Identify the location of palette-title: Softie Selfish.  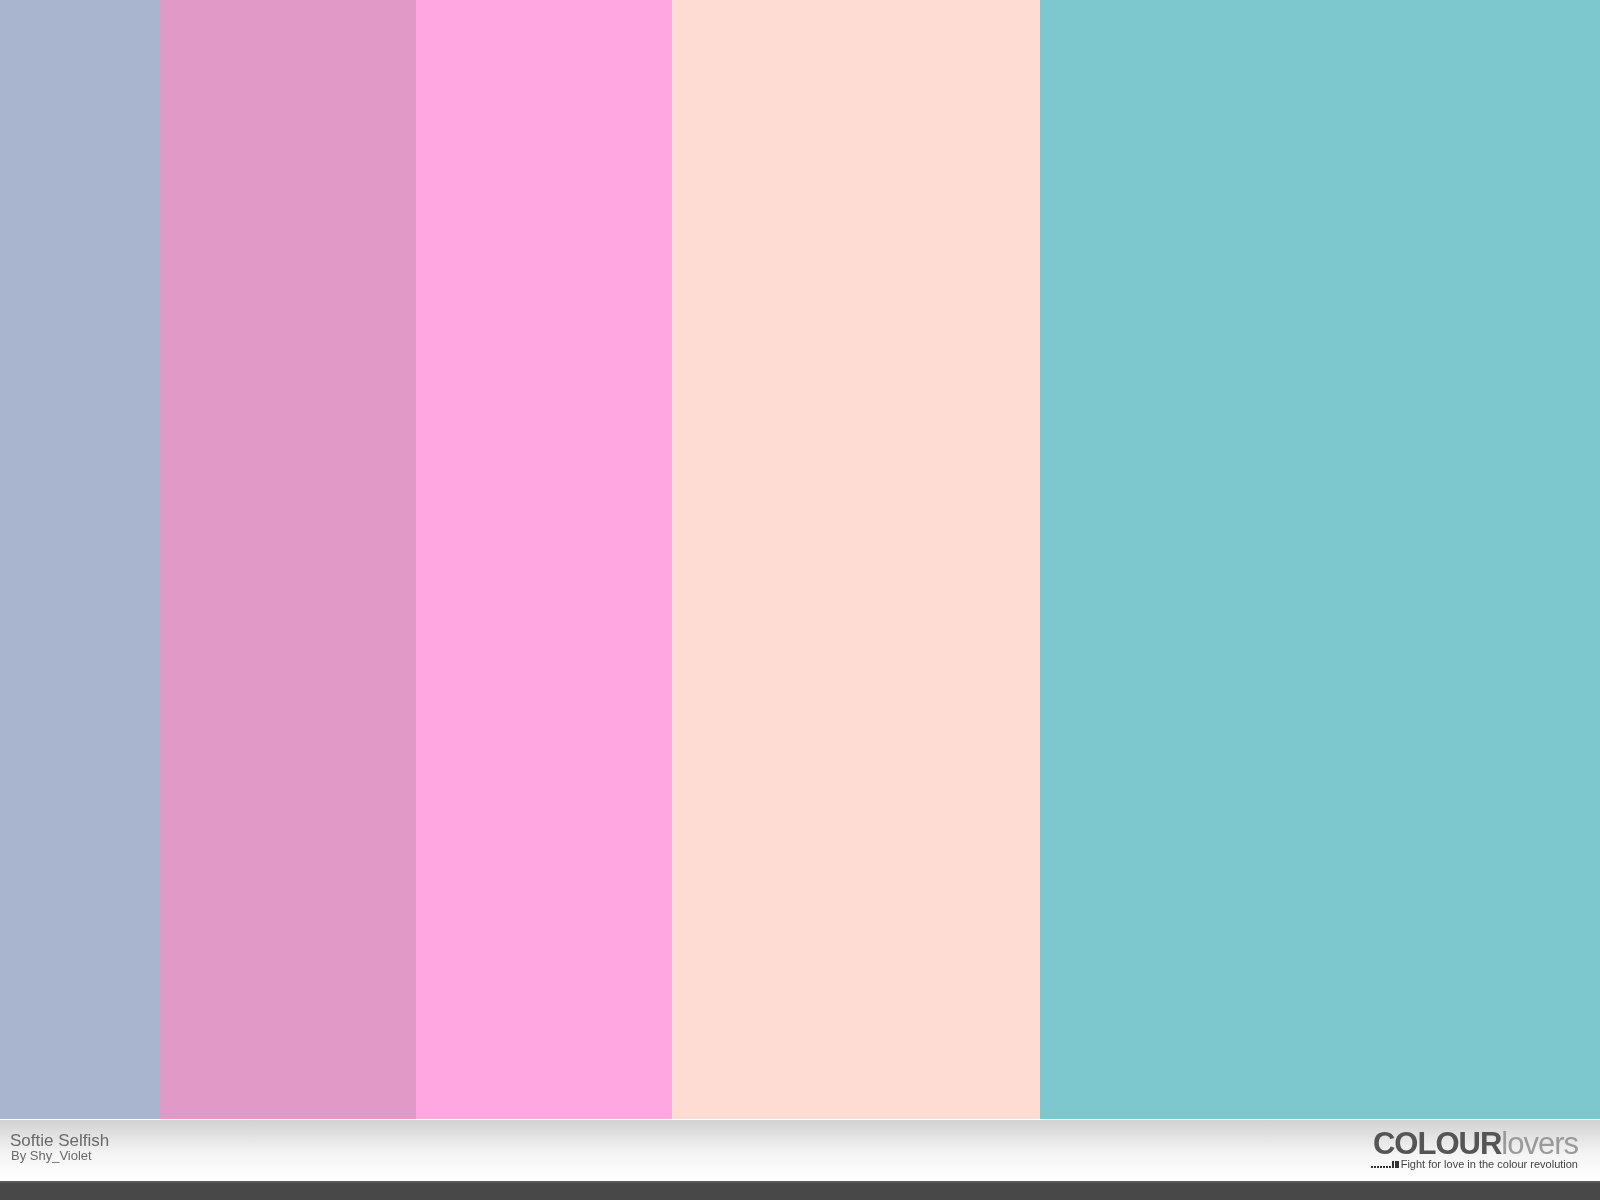
(60, 1140).